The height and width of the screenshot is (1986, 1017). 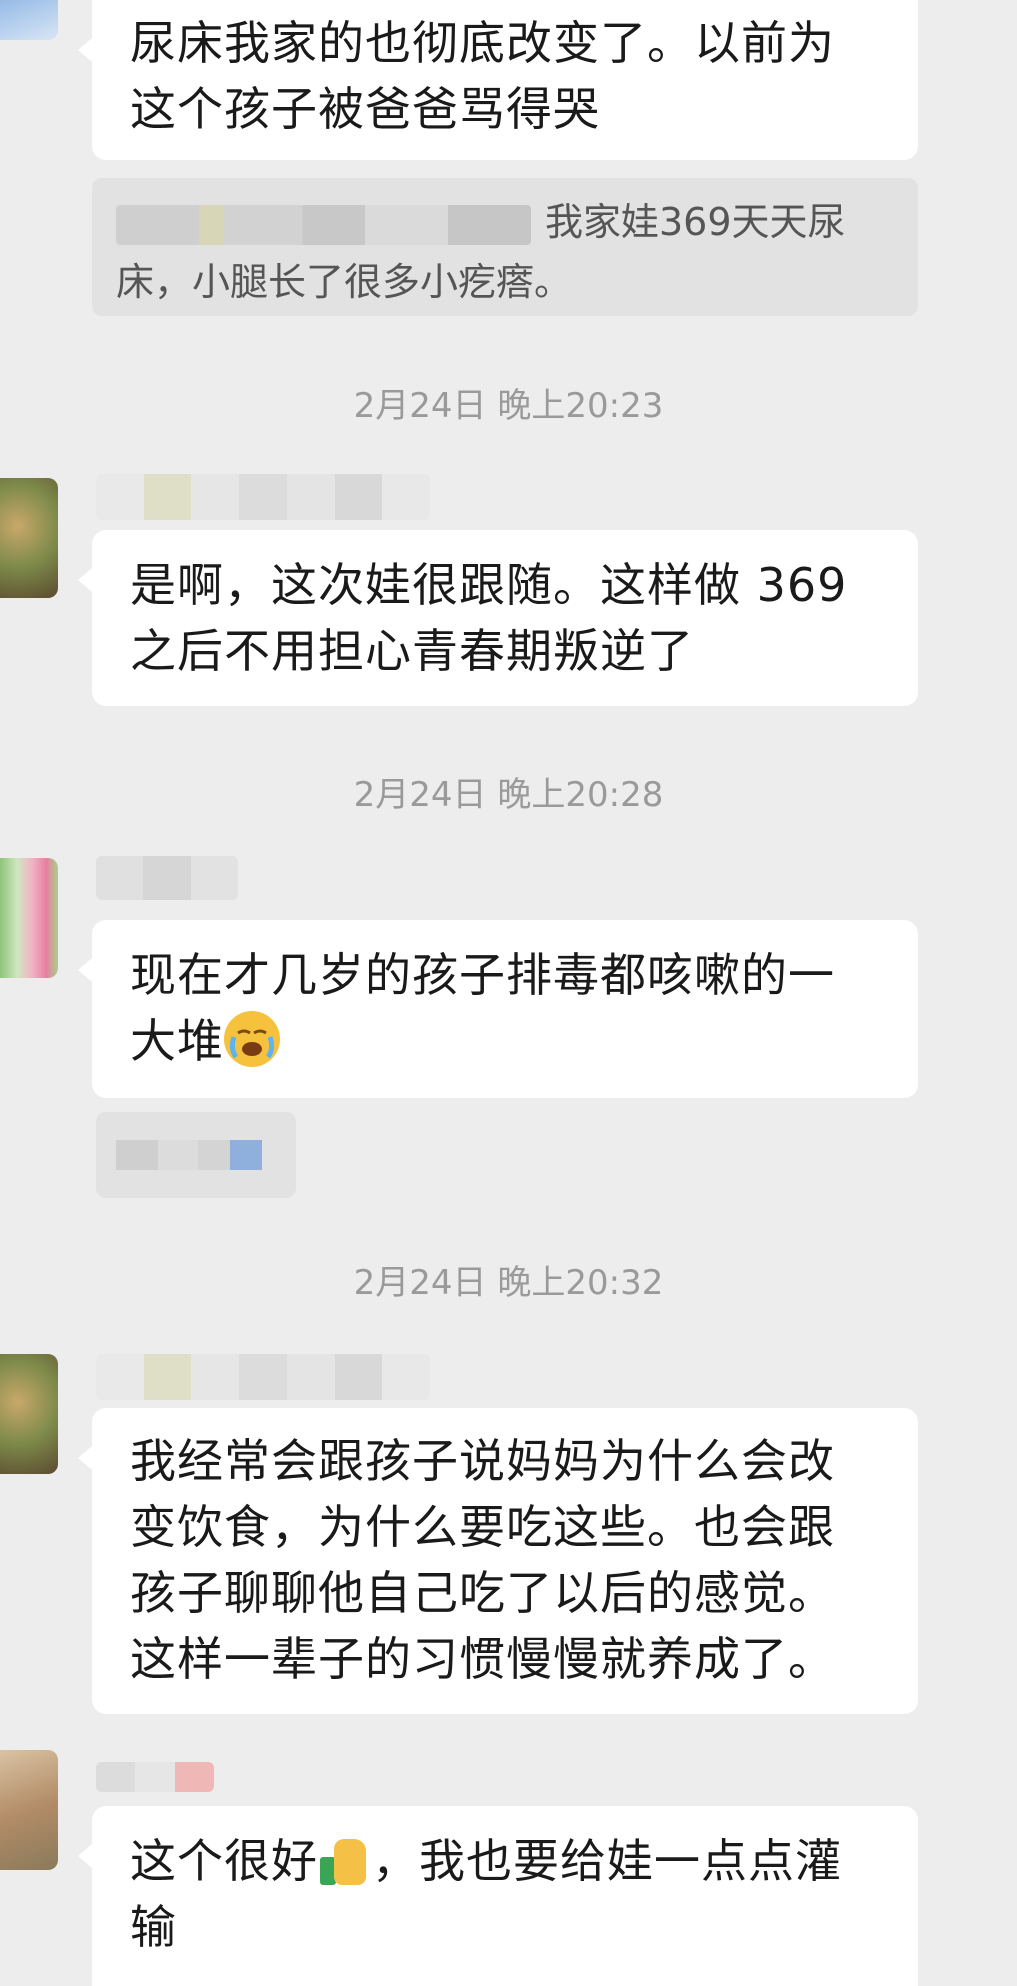 What do you see at coordinates (482, 1593) in the screenshot?
I see `message-text: 孩子聊聊他自己吃了以后的感觉。` at bounding box center [482, 1593].